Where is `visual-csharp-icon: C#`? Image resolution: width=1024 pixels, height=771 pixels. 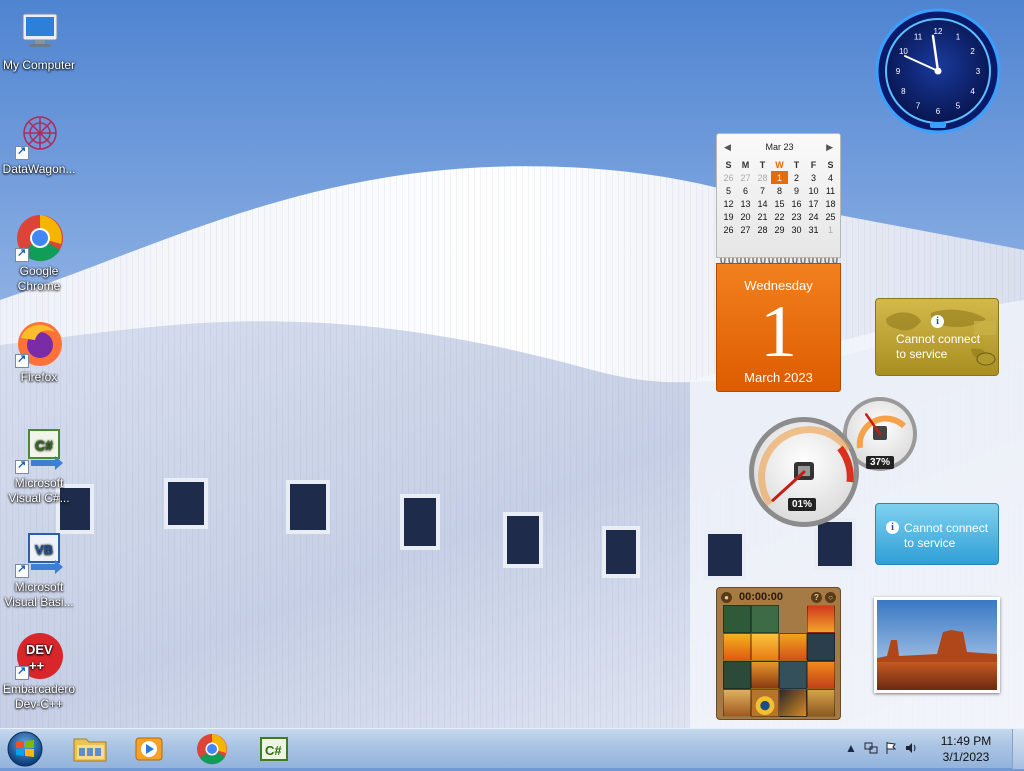 visual-csharp-icon: C# is located at coordinates (39, 450).